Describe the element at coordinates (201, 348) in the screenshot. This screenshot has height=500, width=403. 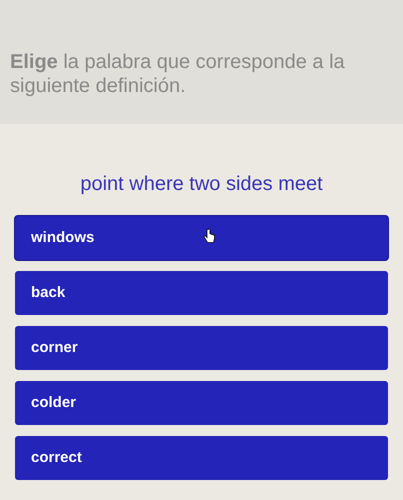
I see `answer-option: corner` at that location.